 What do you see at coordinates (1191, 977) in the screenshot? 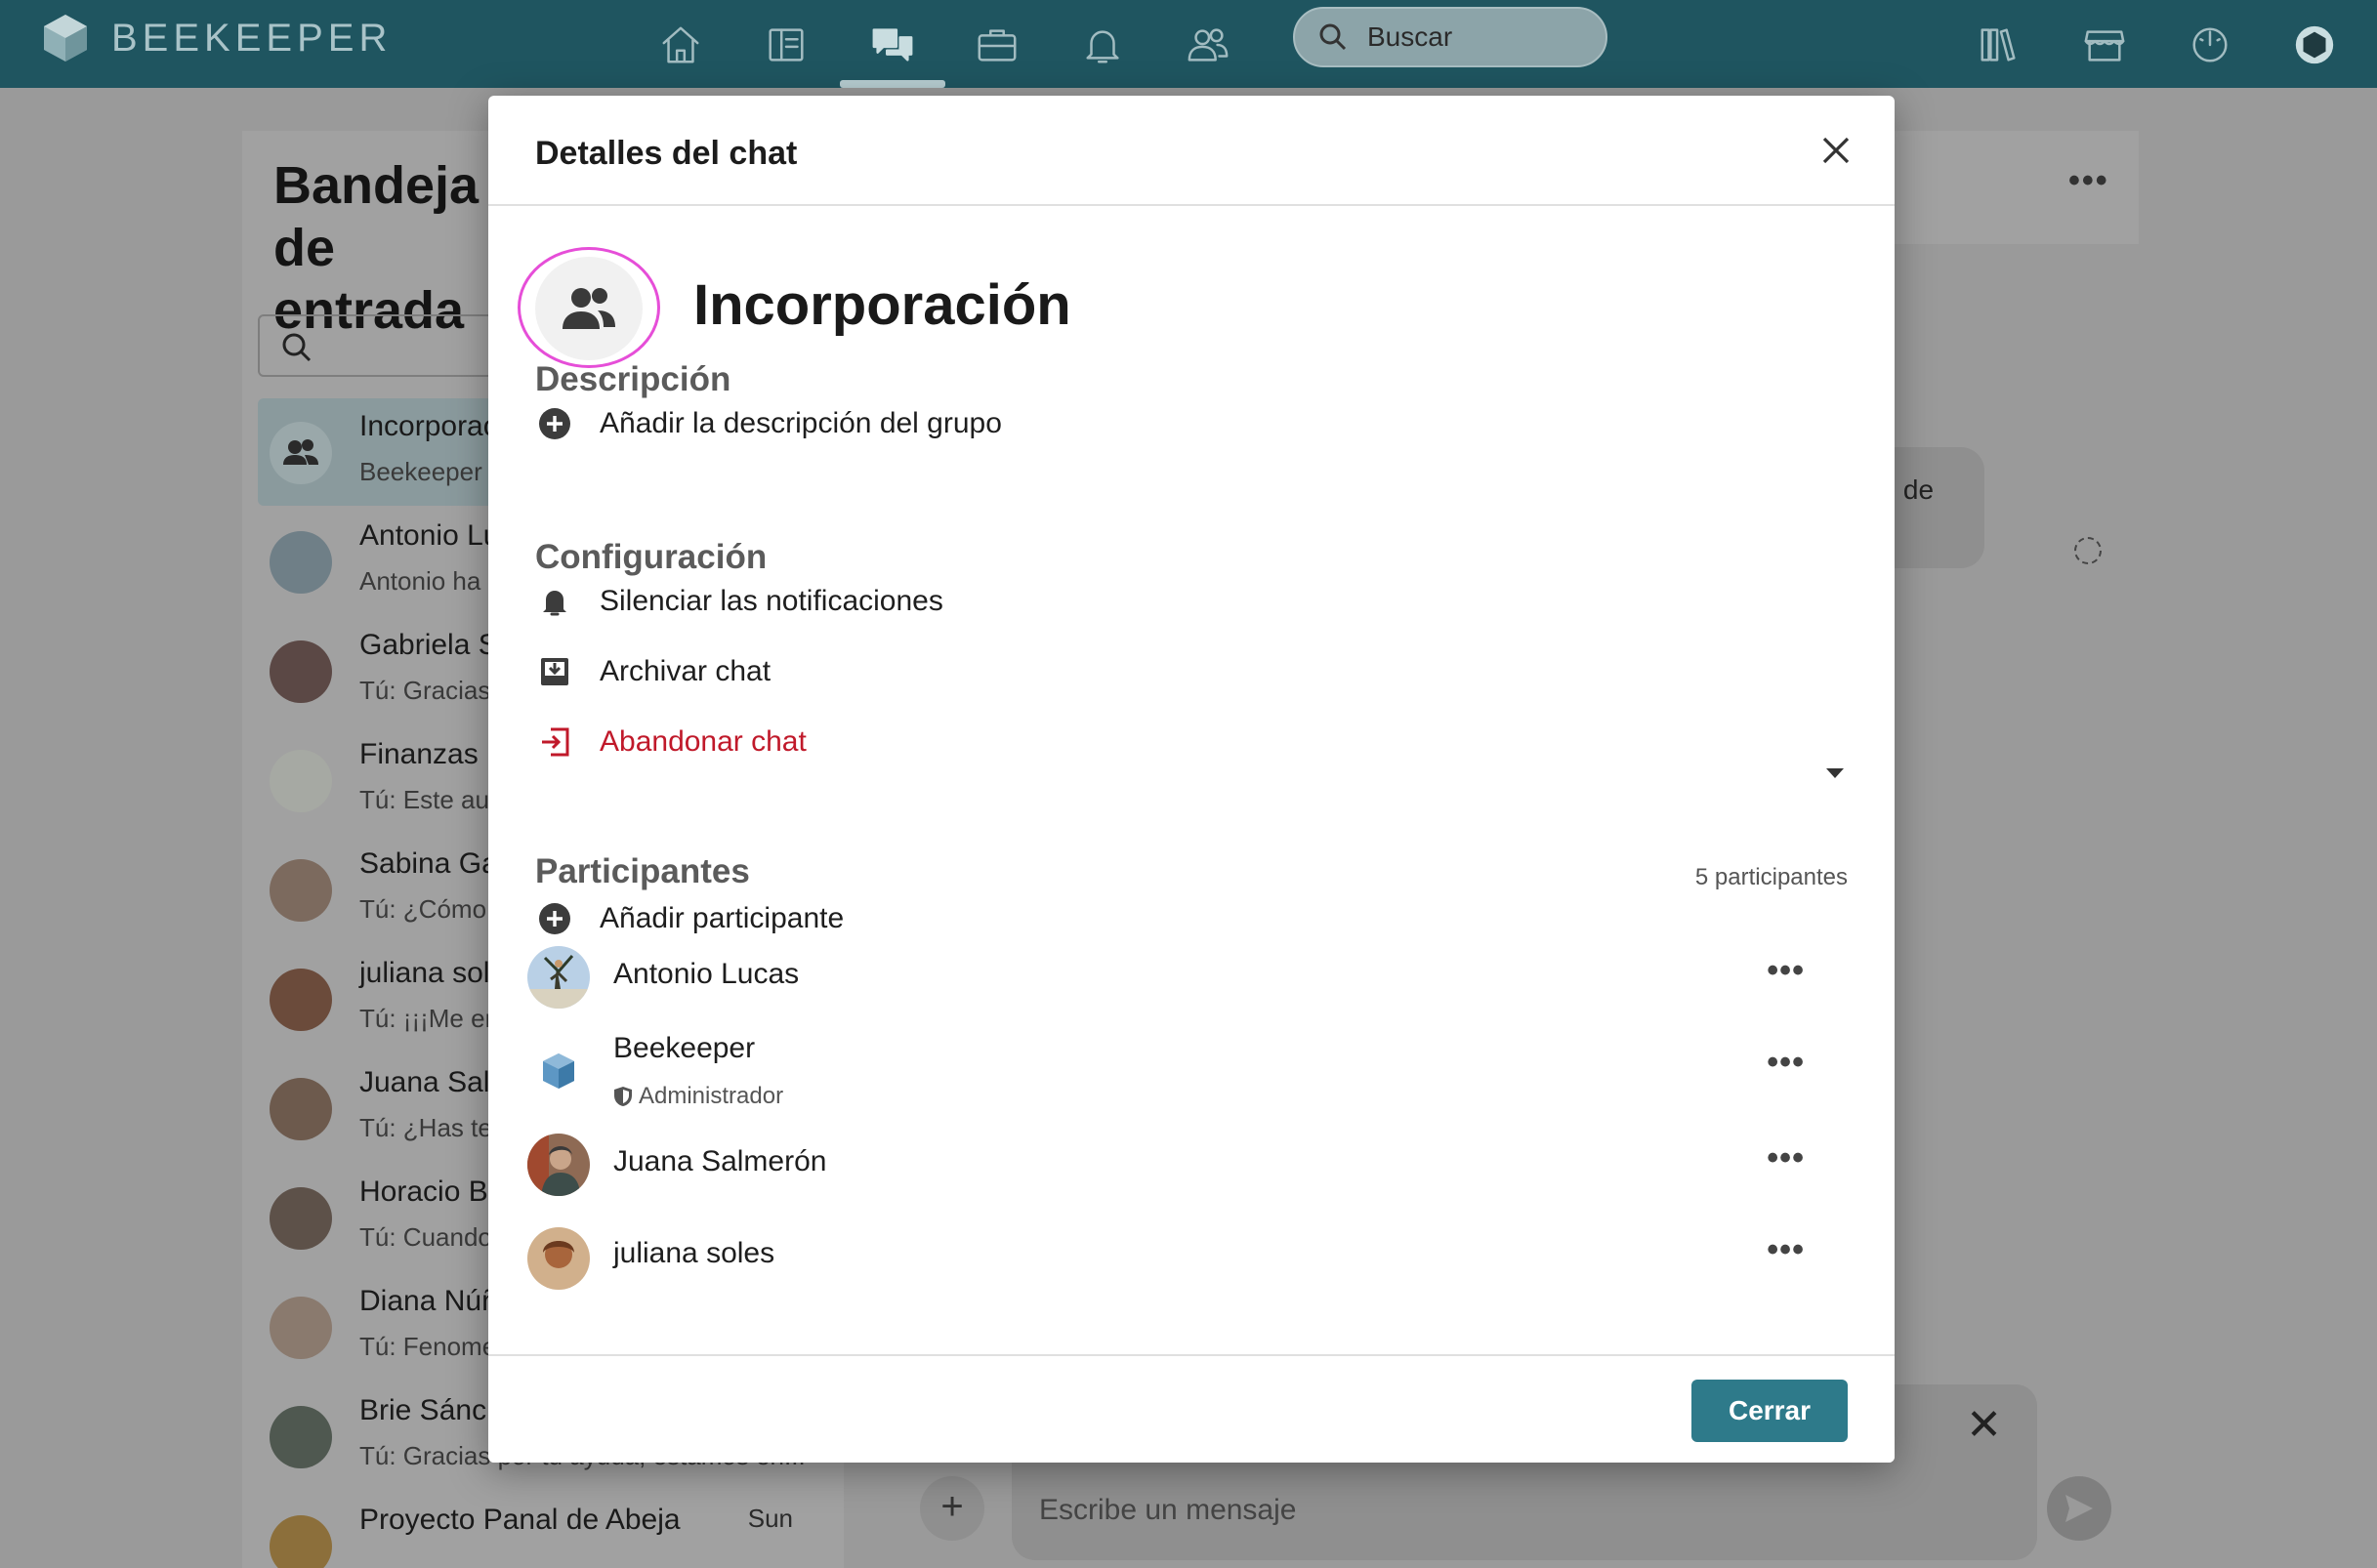
I see `participant-row: Antonio Lucas •••` at bounding box center [1191, 977].